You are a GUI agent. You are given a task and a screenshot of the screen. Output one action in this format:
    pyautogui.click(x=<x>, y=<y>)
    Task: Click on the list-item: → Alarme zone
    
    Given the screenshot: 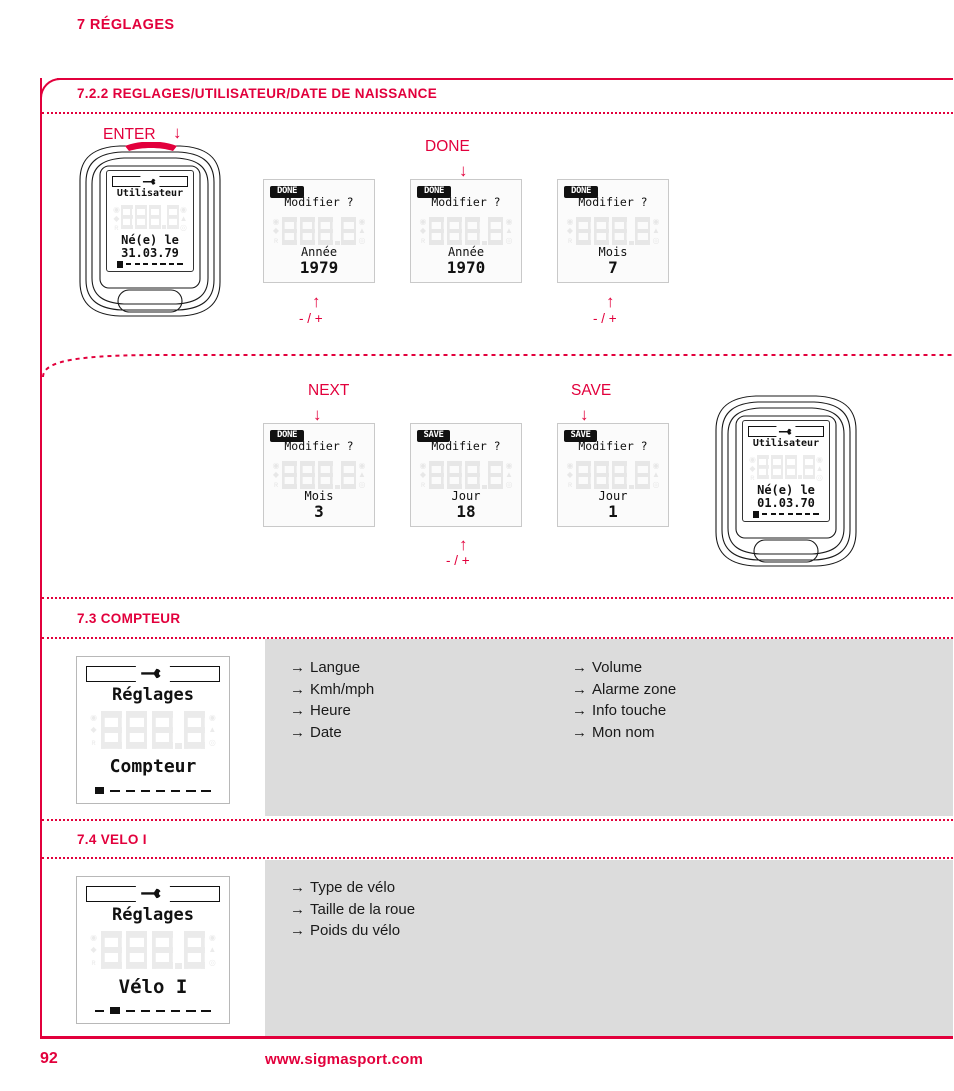 What is the action you would take?
    pyautogui.click(x=624, y=690)
    